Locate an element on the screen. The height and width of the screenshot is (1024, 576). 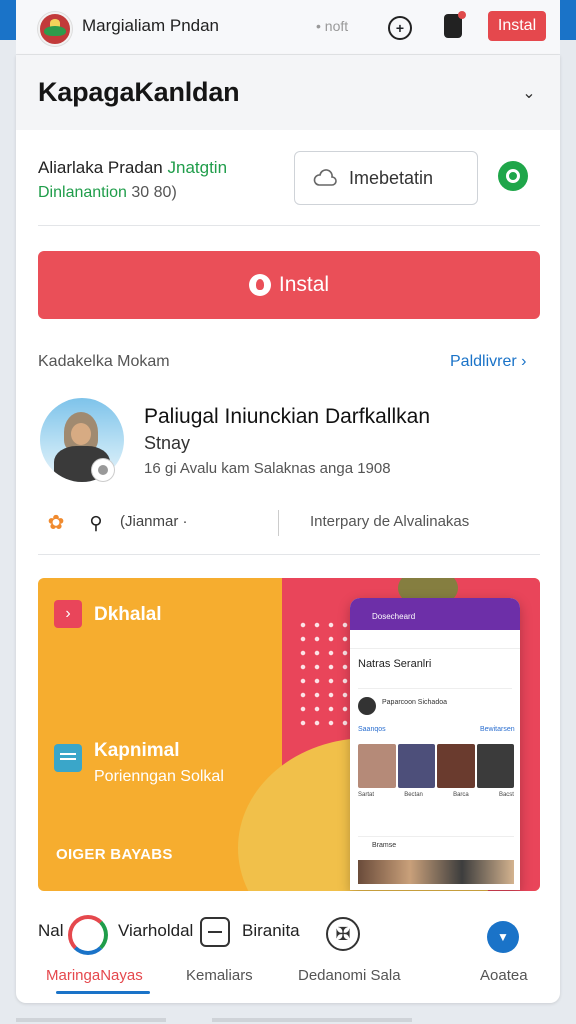
phone-thumbnails is located at coordinates (436, 766).